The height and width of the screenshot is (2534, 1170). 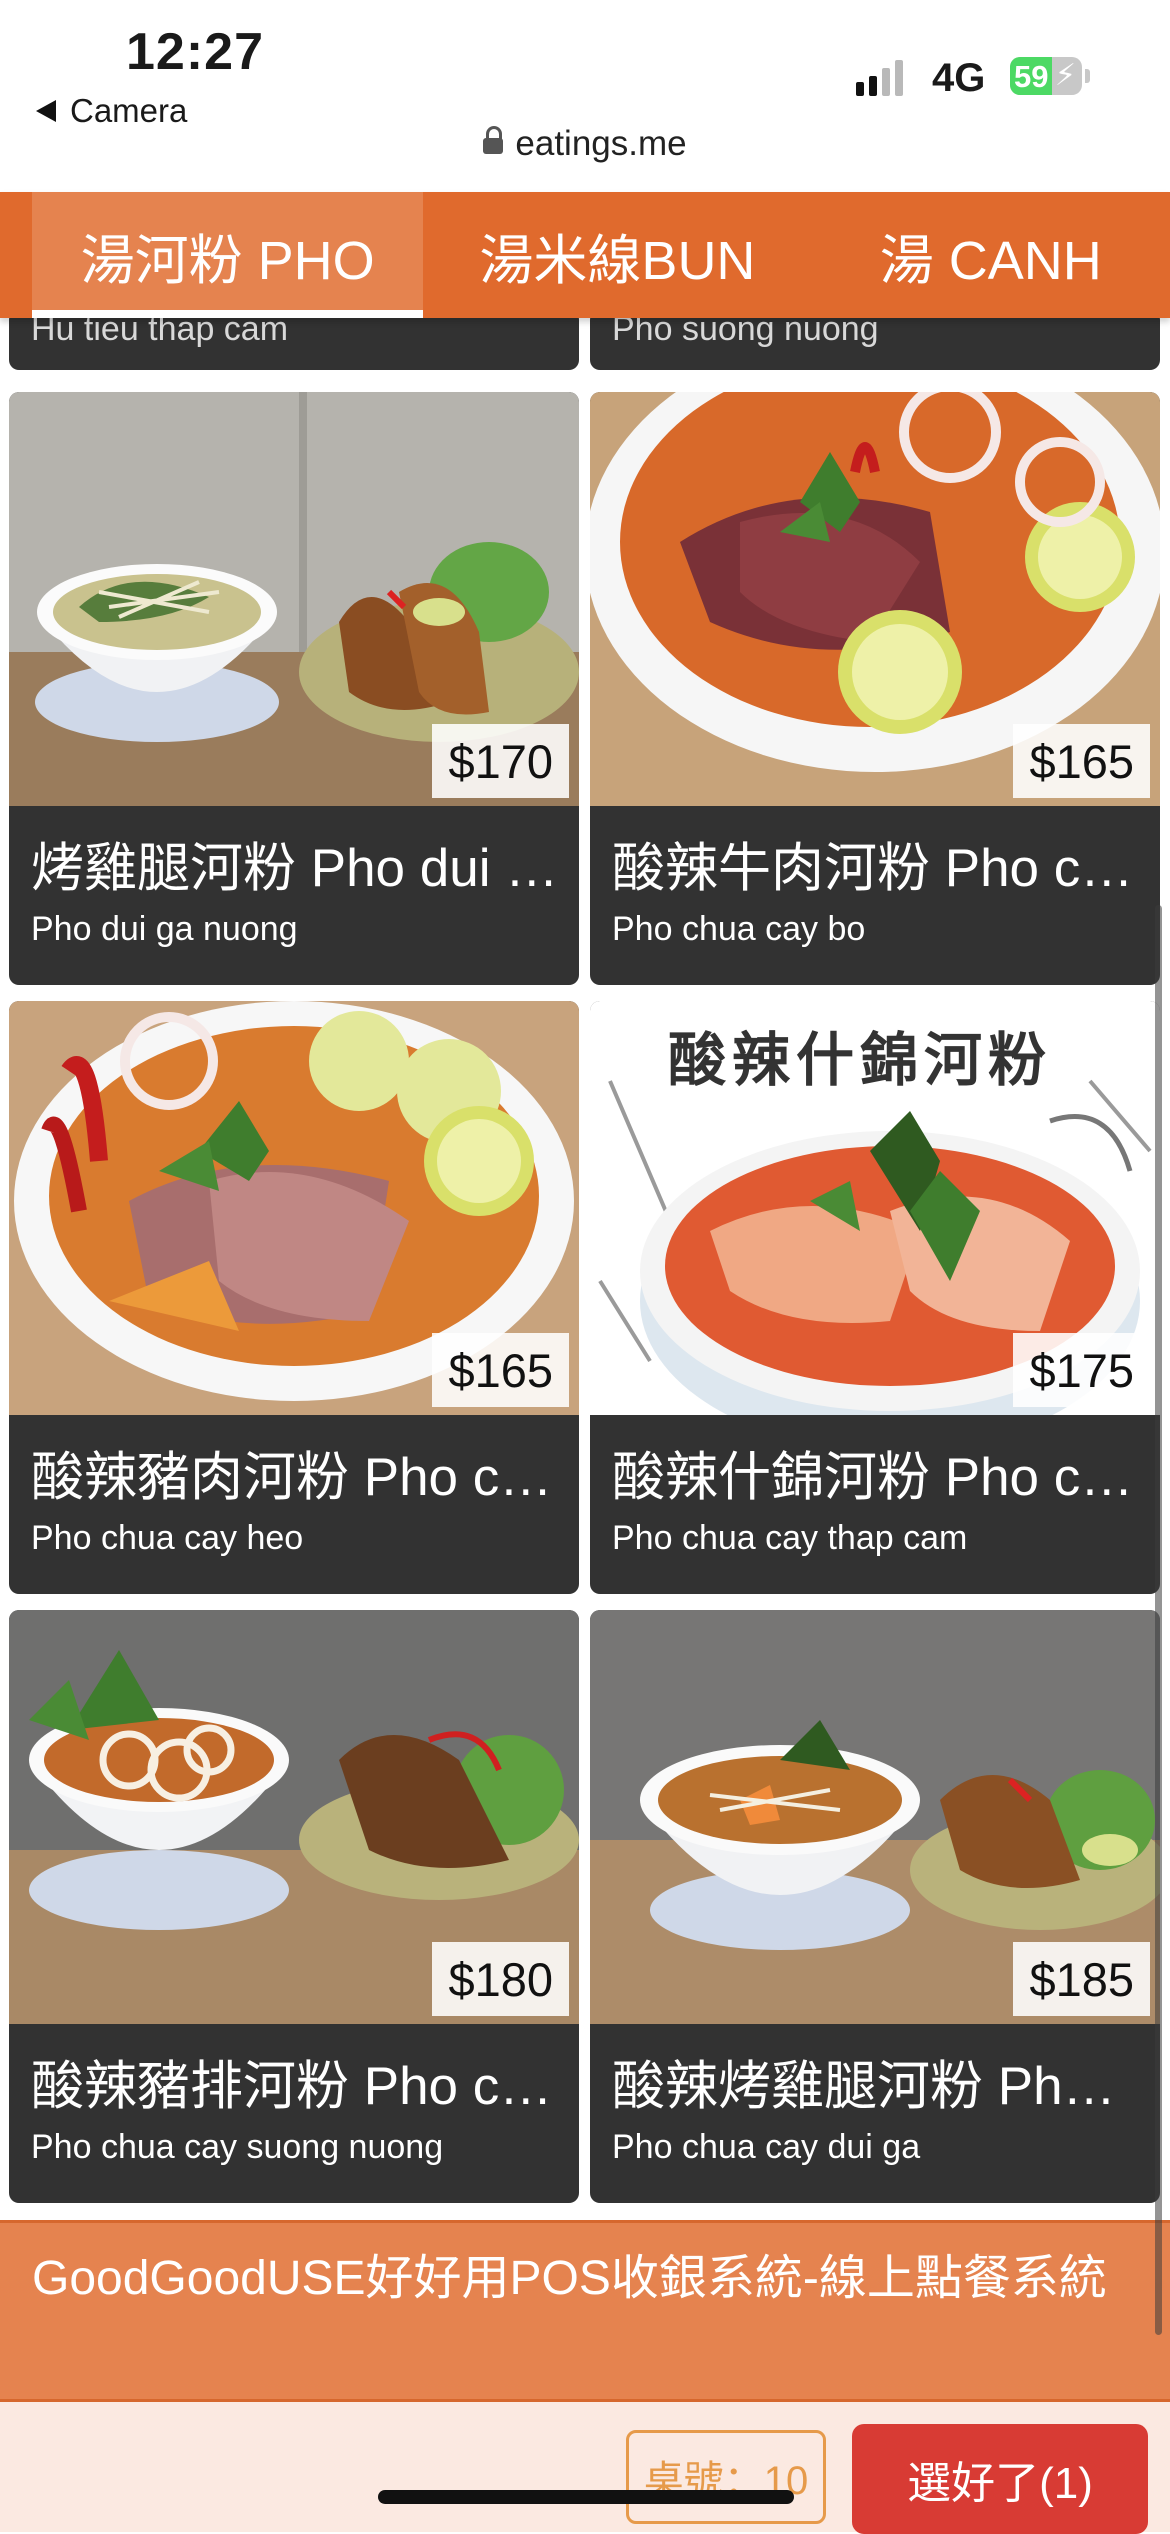 What do you see at coordinates (1000, 2479) in the screenshot?
I see `done-selecting-button: 選好了(1)` at bounding box center [1000, 2479].